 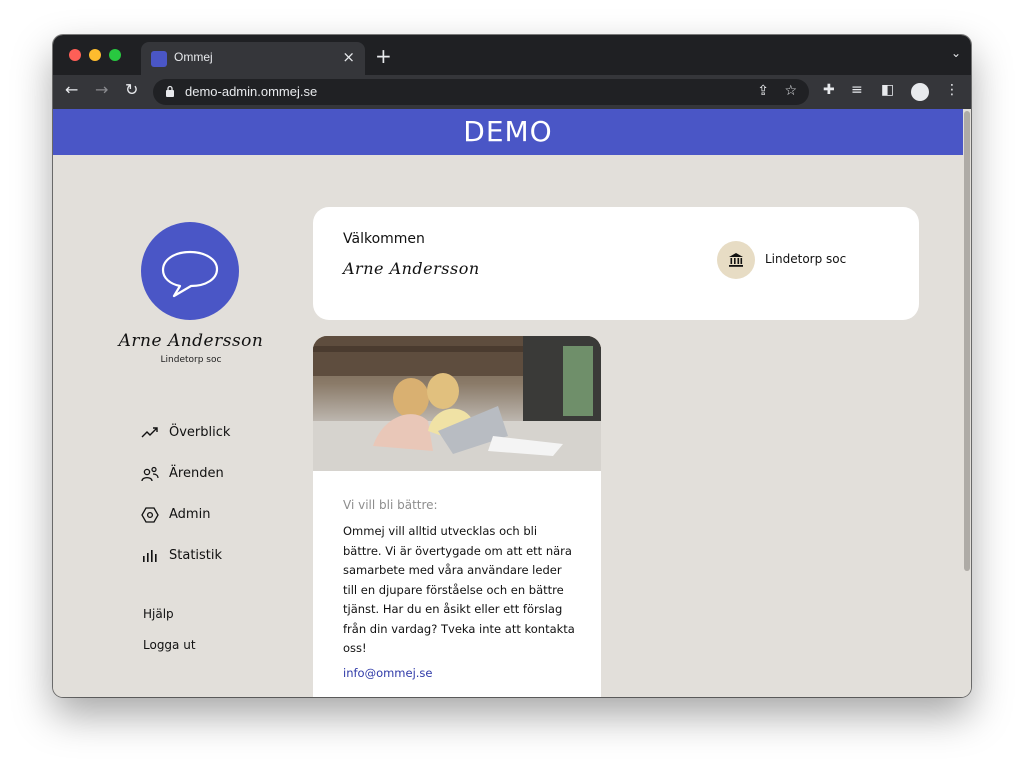 I want to click on close-tab-icon: ×, so click(x=348, y=57).